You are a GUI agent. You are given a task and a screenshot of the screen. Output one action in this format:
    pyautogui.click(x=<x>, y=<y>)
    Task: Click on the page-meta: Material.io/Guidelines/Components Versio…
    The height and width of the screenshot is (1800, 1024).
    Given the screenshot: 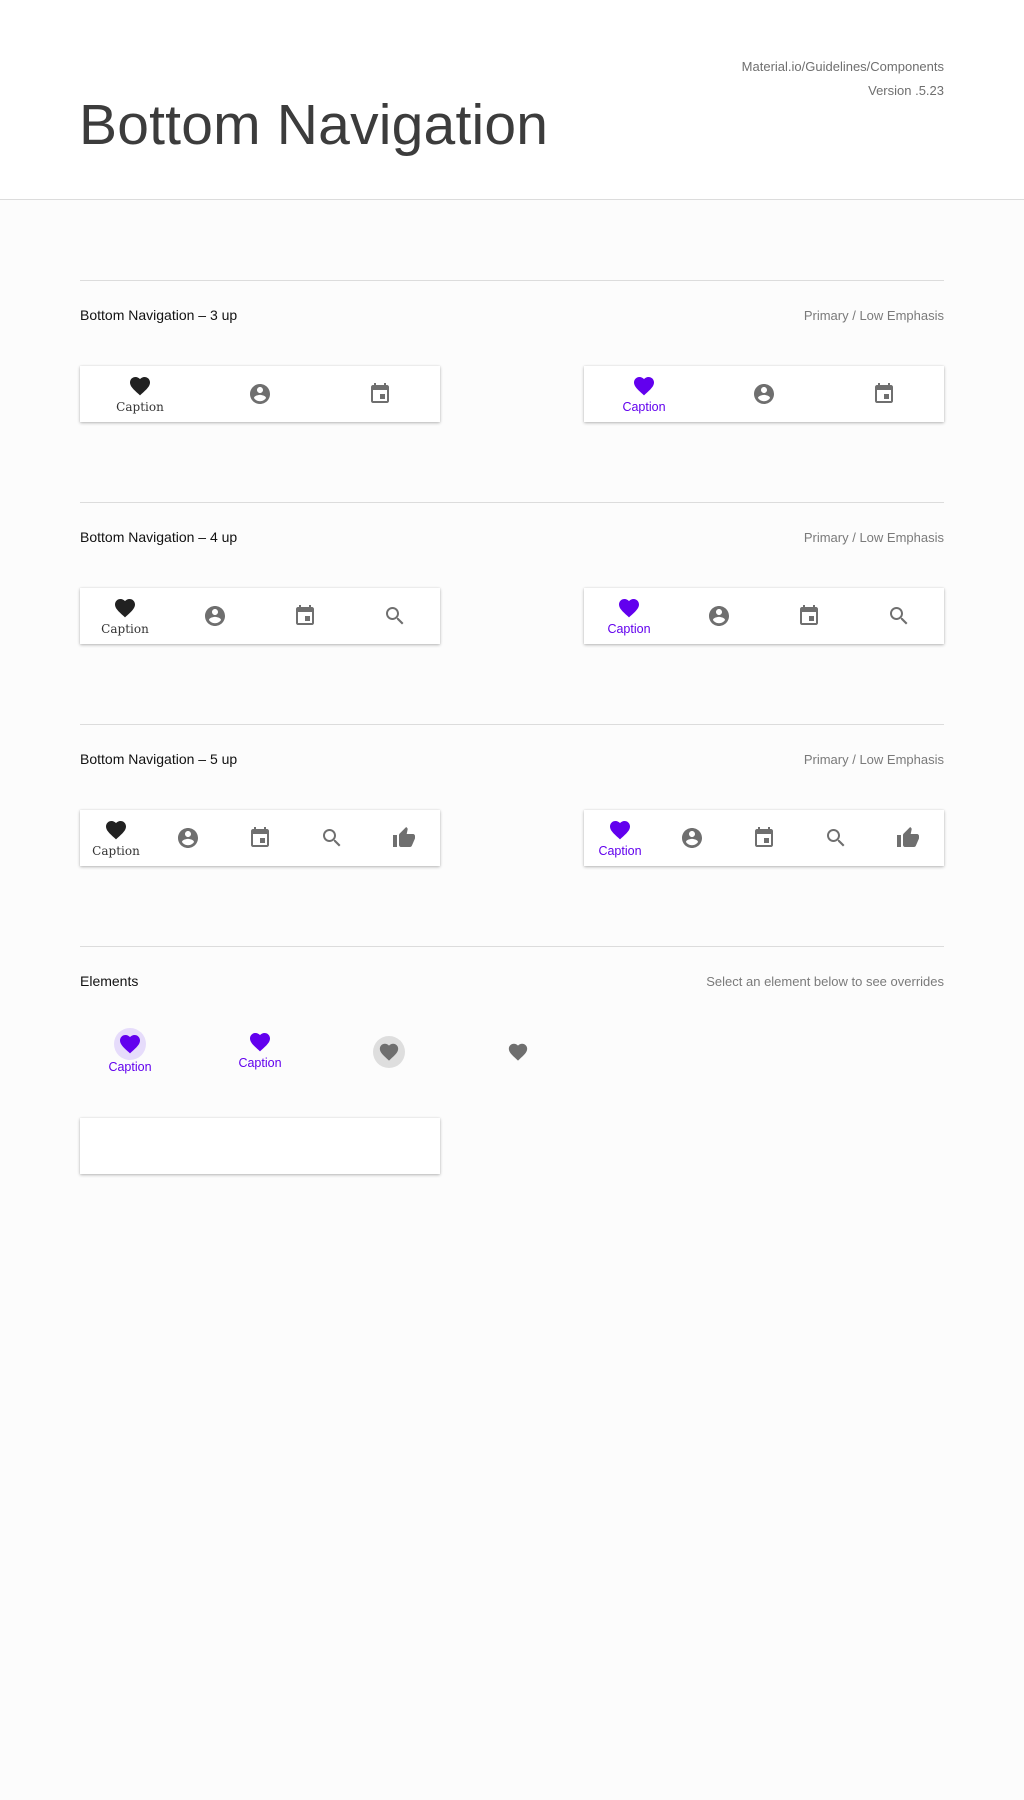 What is the action you would take?
    pyautogui.click(x=843, y=79)
    